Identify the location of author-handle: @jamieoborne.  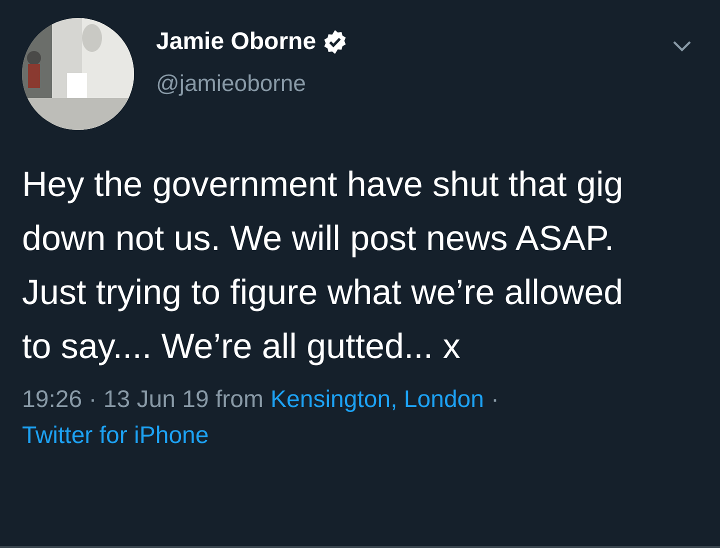
(231, 83).